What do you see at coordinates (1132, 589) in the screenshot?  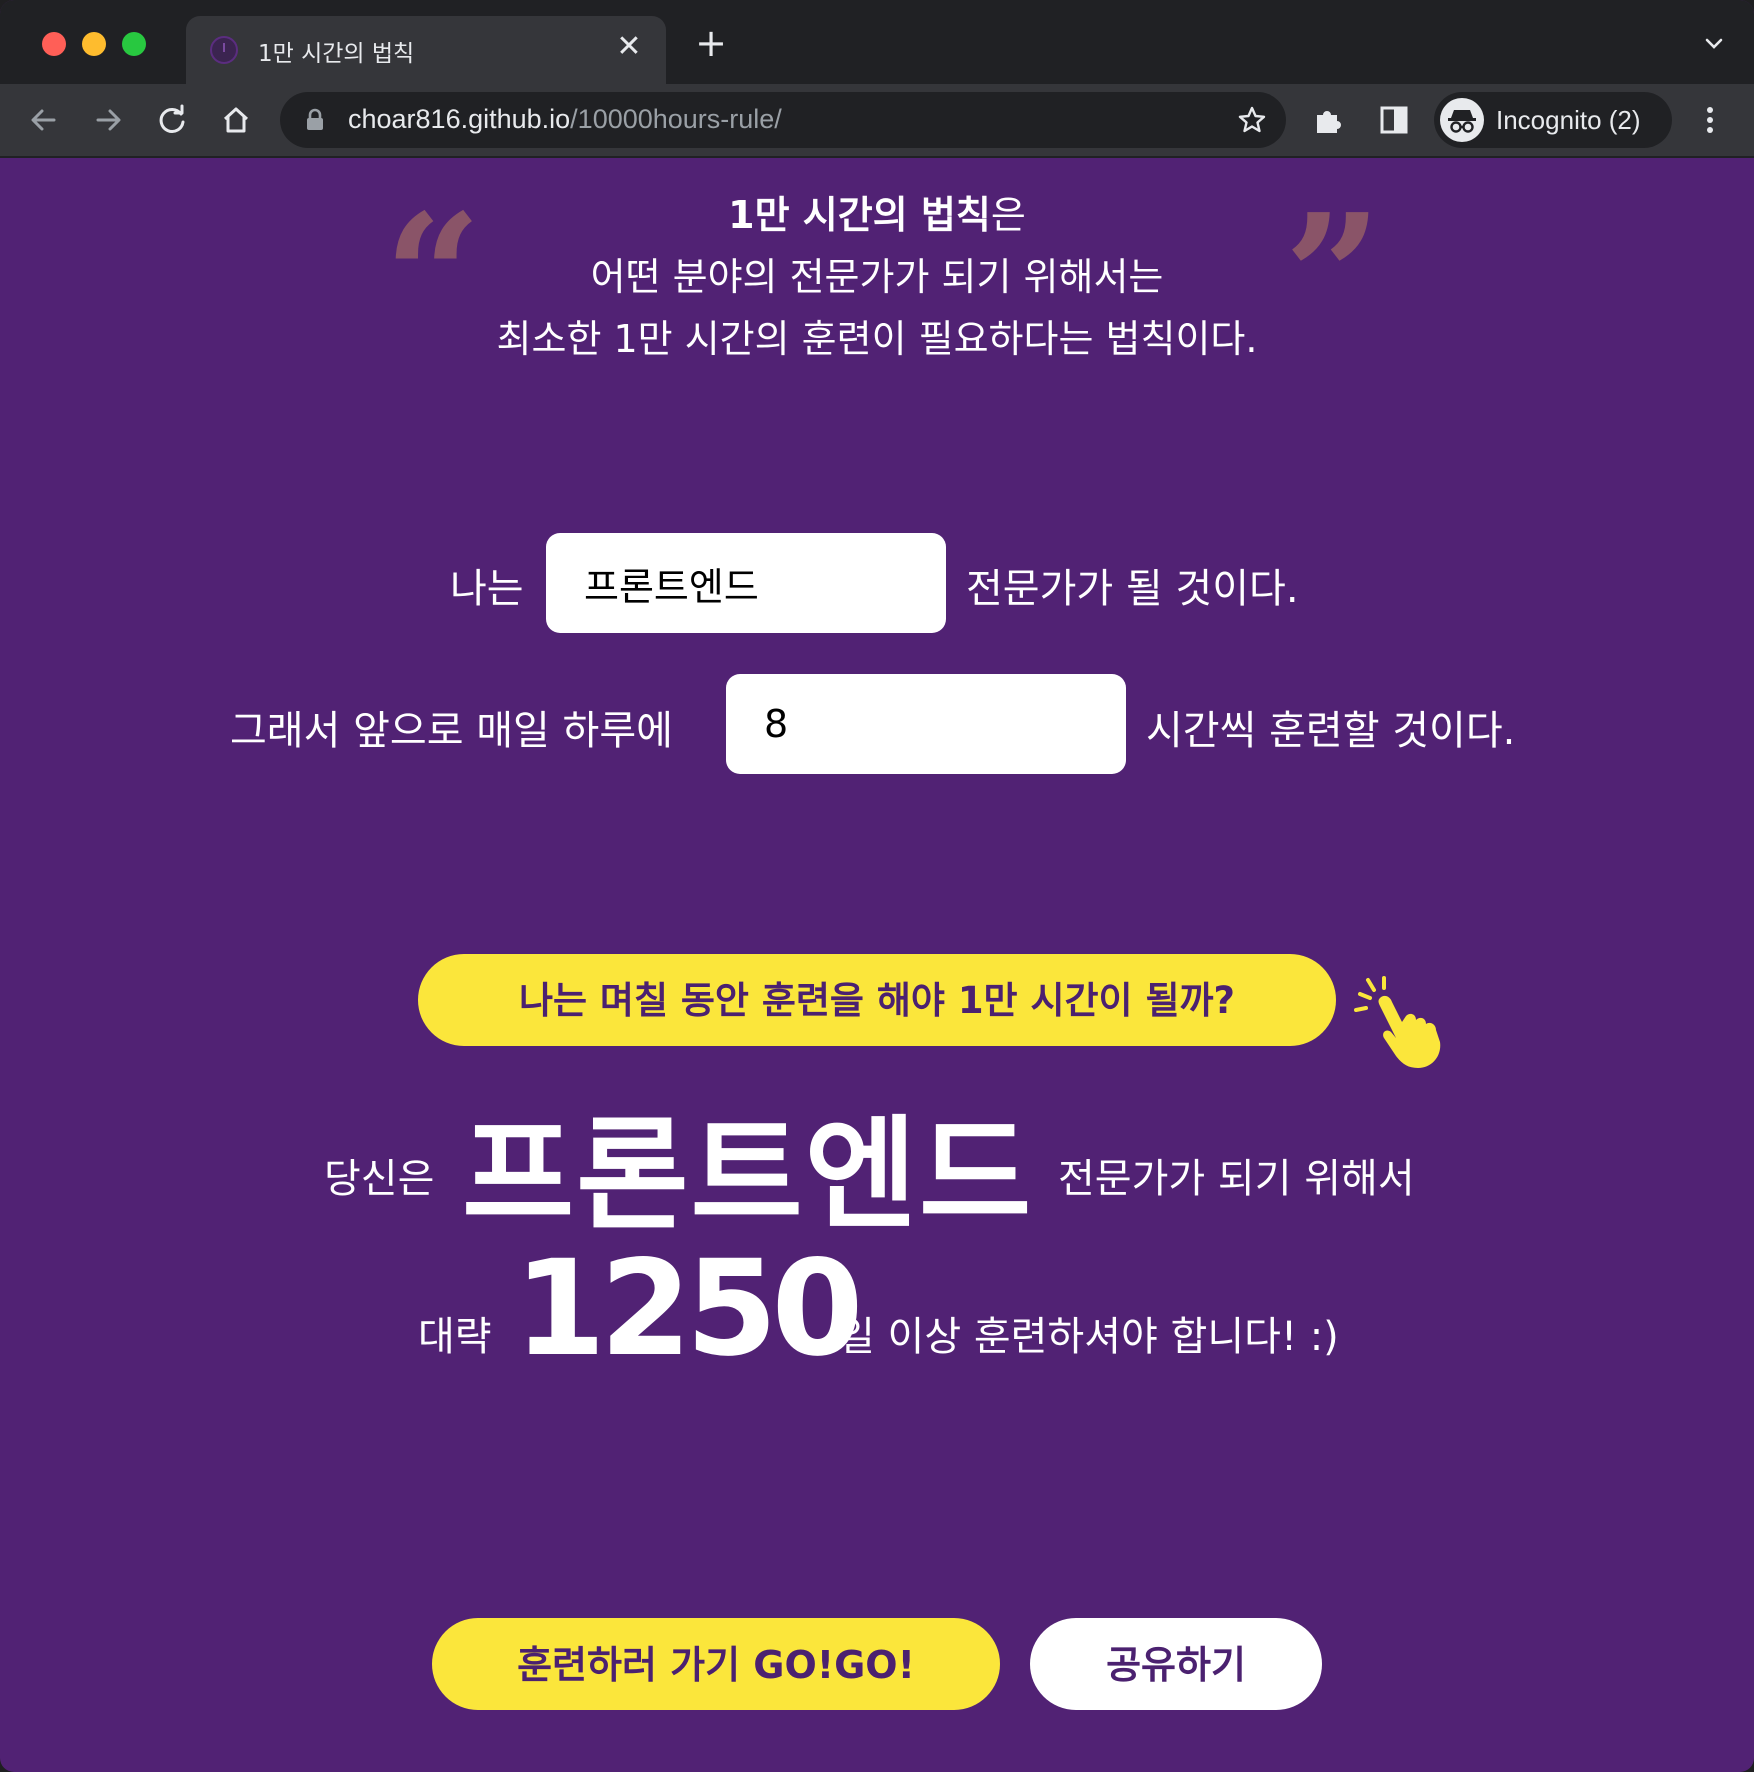 I see `field-suffix-label: 전문가가 될 것이다.` at bounding box center [1132, 589].